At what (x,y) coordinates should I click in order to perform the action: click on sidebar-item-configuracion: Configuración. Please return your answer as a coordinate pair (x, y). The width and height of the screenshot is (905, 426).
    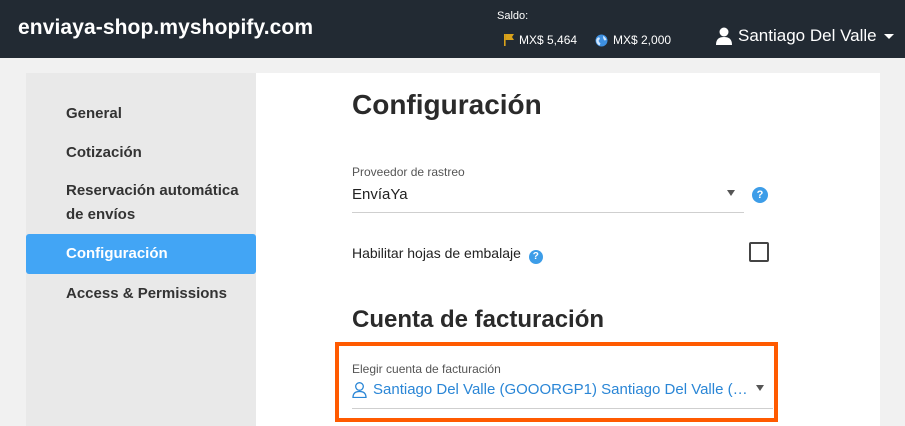
    Looking at the image, I should click on (141, 254).